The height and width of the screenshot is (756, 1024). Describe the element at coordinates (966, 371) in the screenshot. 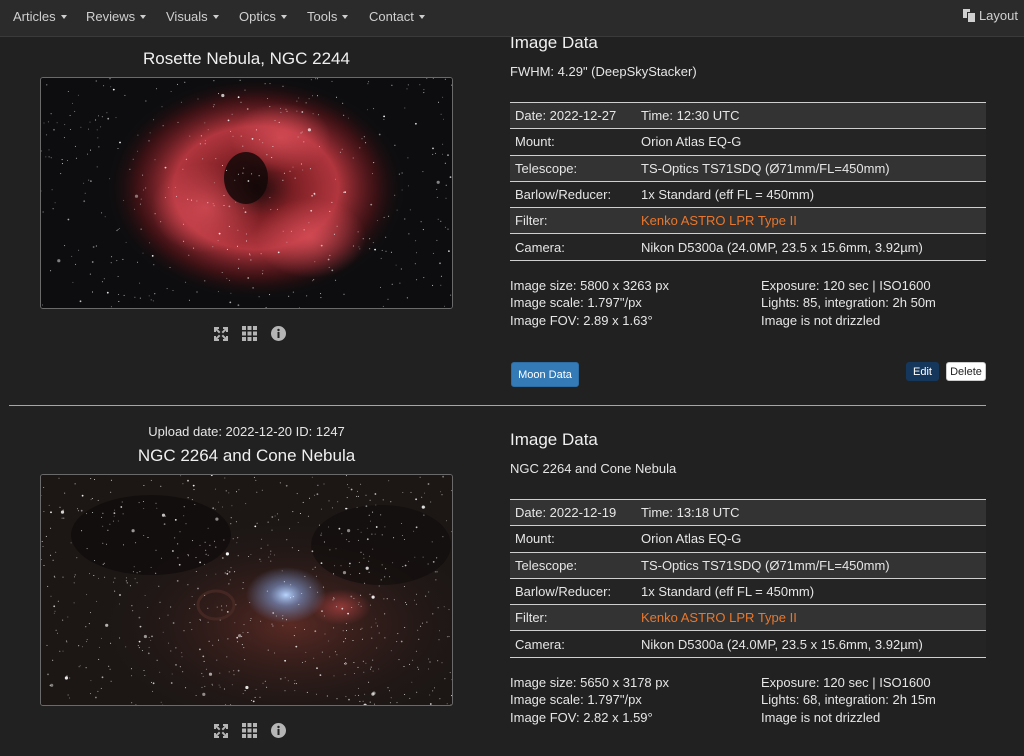

I see `delete-button: Delete` at that location.